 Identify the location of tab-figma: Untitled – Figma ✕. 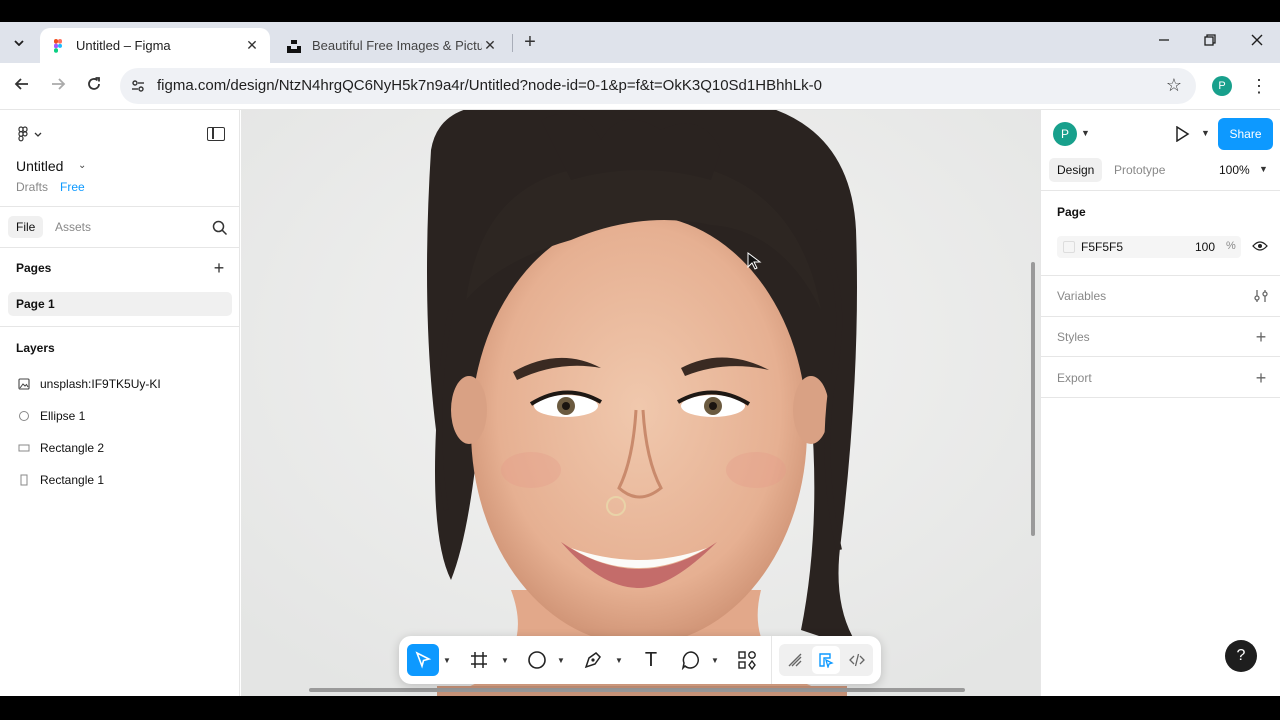
(155, 45).